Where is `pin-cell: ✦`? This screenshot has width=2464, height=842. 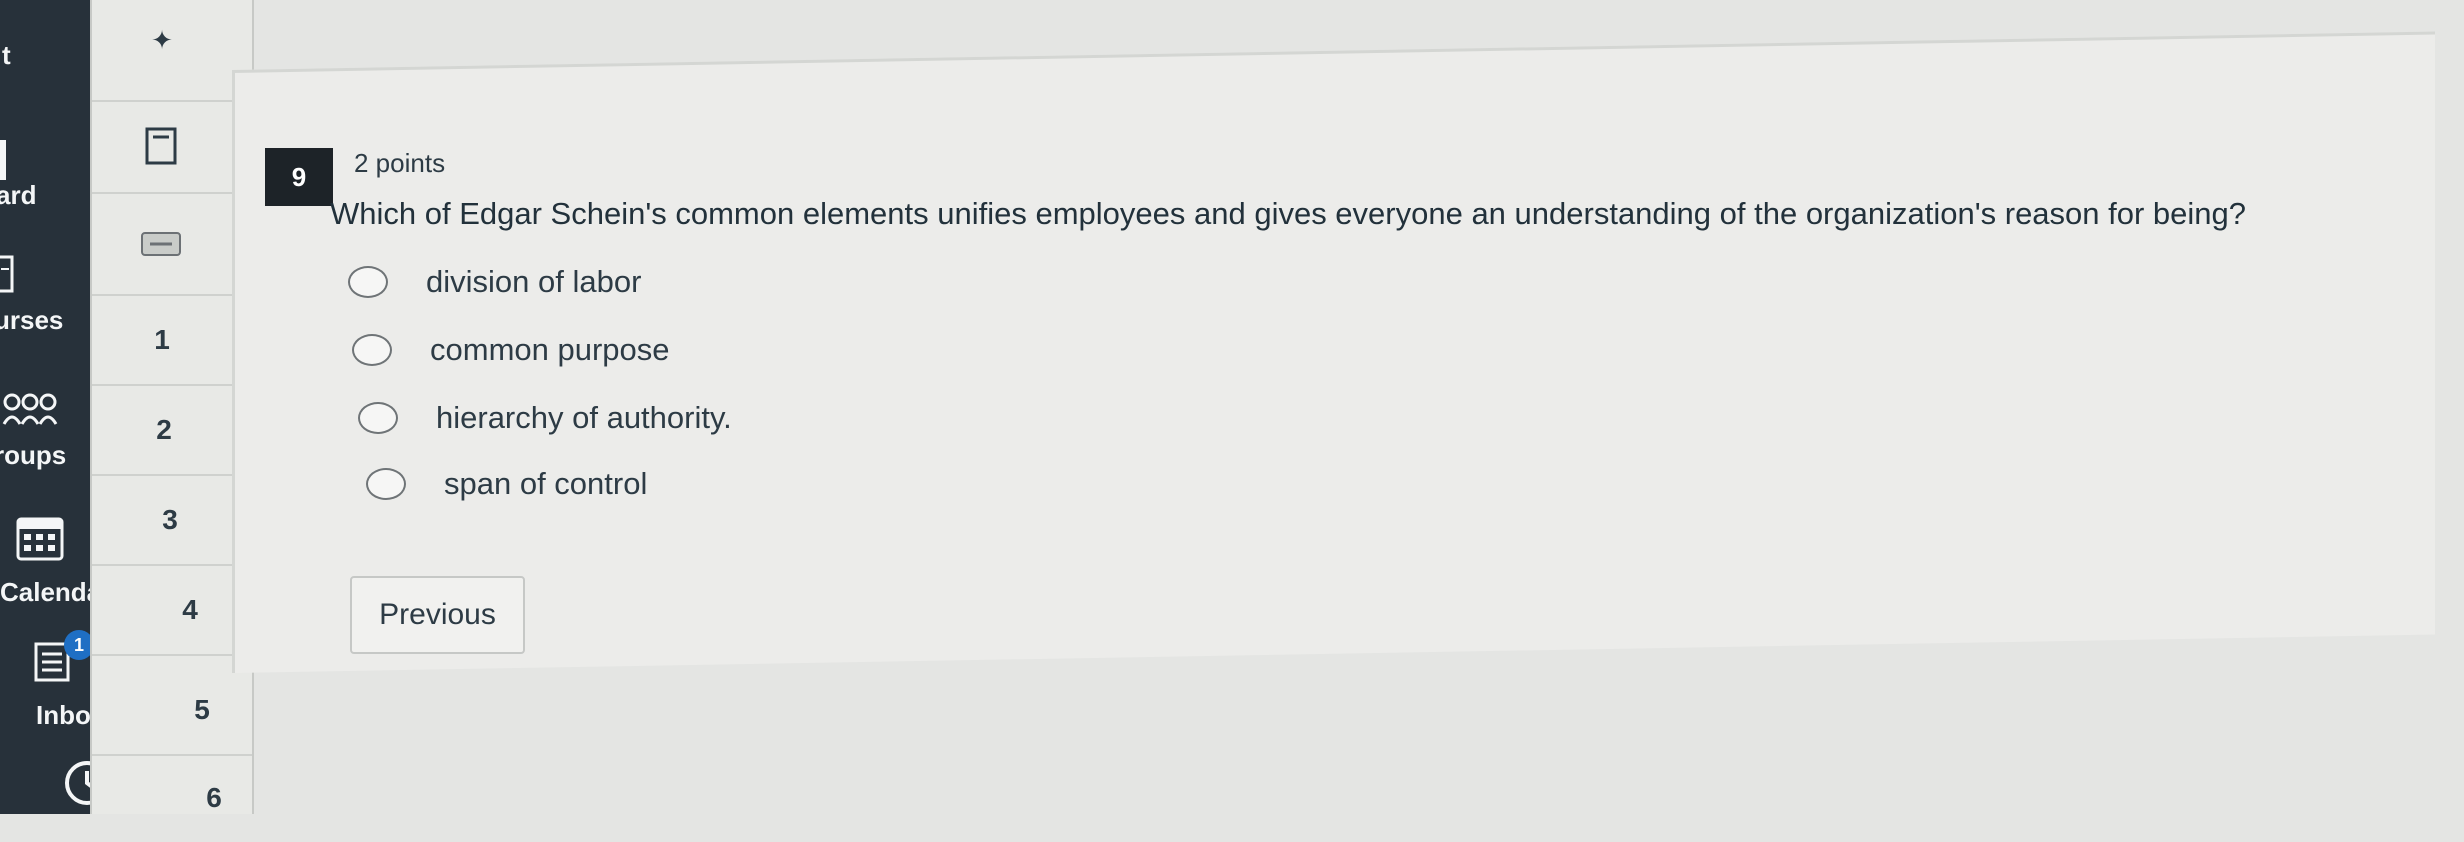
pin-cell: ✦ is located at coordinates (172, 51).